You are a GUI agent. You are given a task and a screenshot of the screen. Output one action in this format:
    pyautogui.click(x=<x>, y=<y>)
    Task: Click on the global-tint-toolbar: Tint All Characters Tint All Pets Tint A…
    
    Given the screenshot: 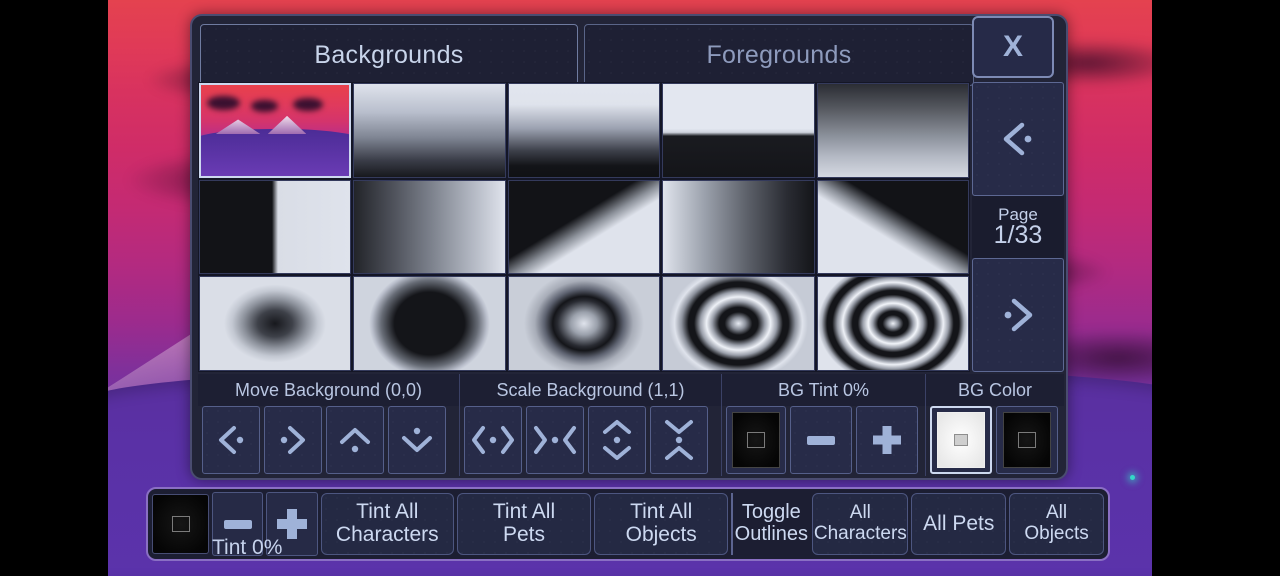 What is the action you would take?
    pyautogui.click(x=628, y=524)
    